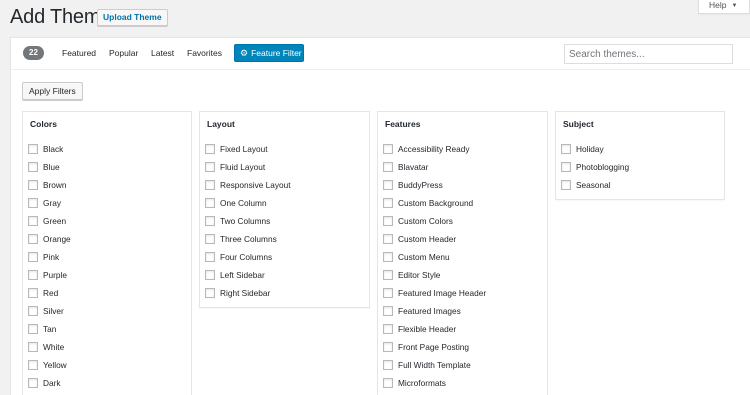  I want to click on help-tab: Help ▼, so click(724, 7).